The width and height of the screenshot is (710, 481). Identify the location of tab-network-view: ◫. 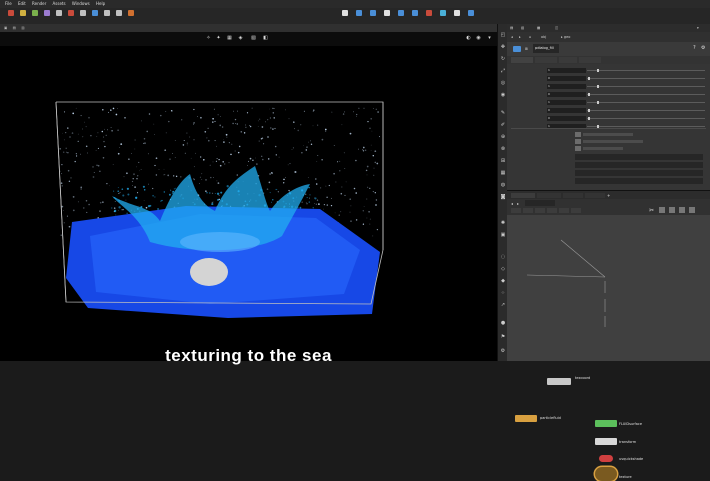
(556, 28).